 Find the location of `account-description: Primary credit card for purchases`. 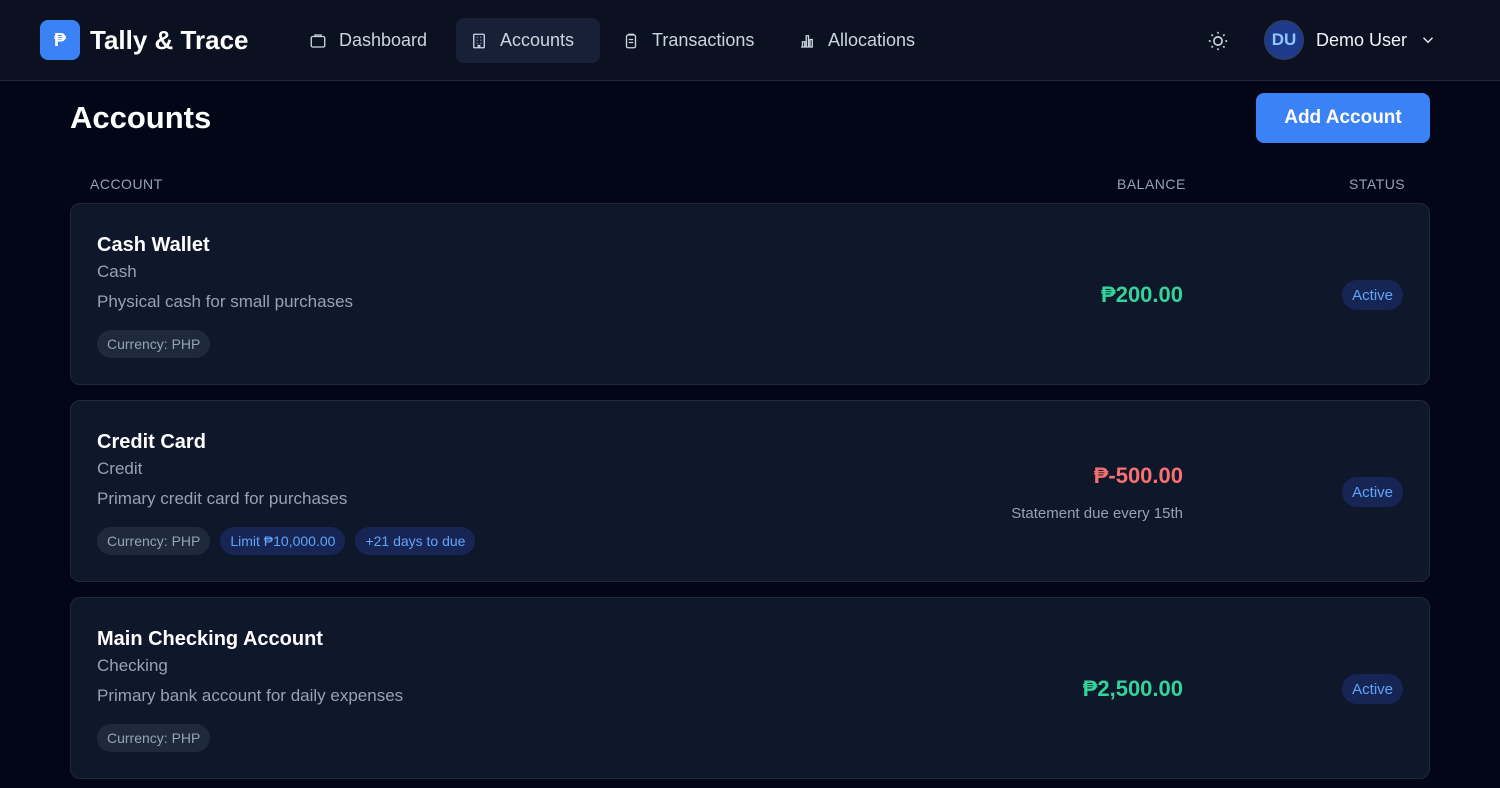

account-description: Primary credit card for purchases is located at coordinates (222, 498).